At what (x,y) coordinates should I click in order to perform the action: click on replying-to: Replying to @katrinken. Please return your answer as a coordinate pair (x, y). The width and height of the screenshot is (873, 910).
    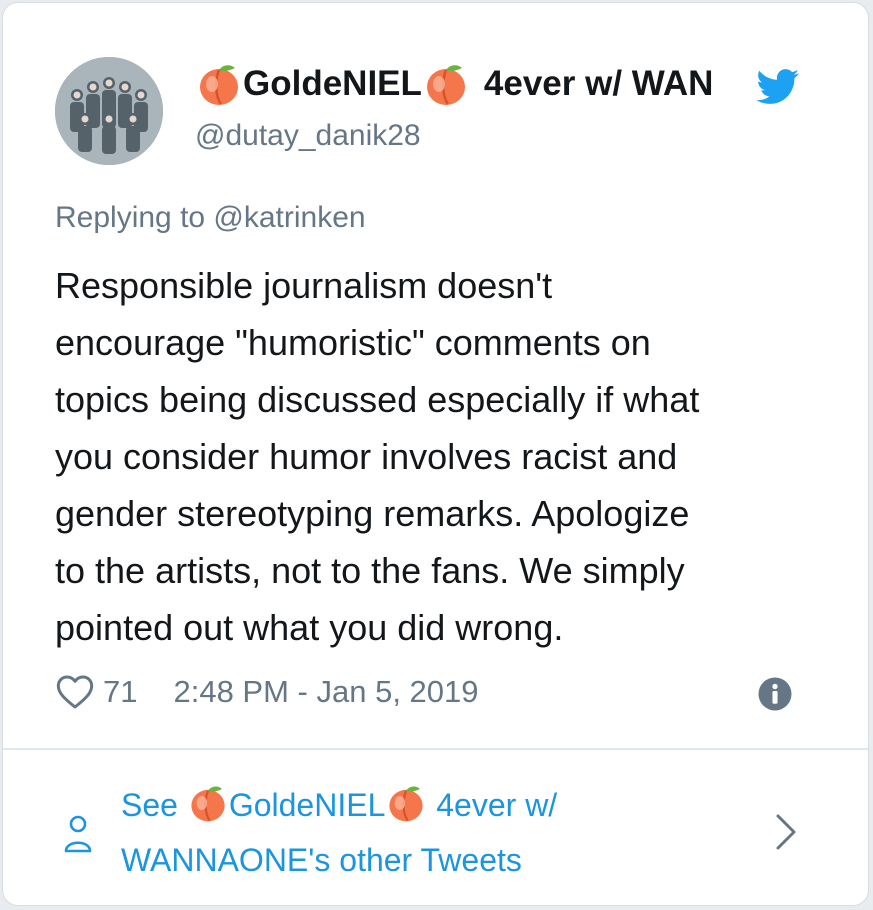
    Looking at the image, I should click on (210, 218).